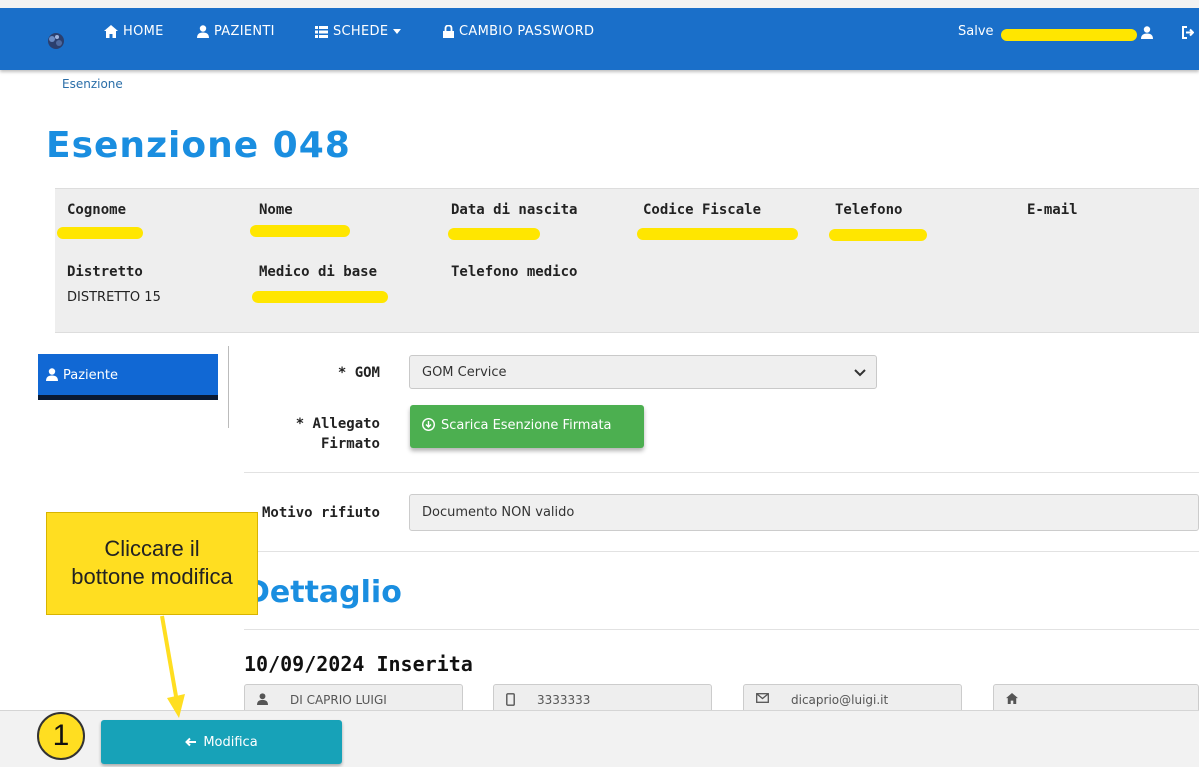 The width and height of the screenshot is (1199, 767). What do you see at coordinates (320, 513) in the screenshot?
I see `refusal-reason-label: Motivo rifiuto` at bounding box center [320, 513].